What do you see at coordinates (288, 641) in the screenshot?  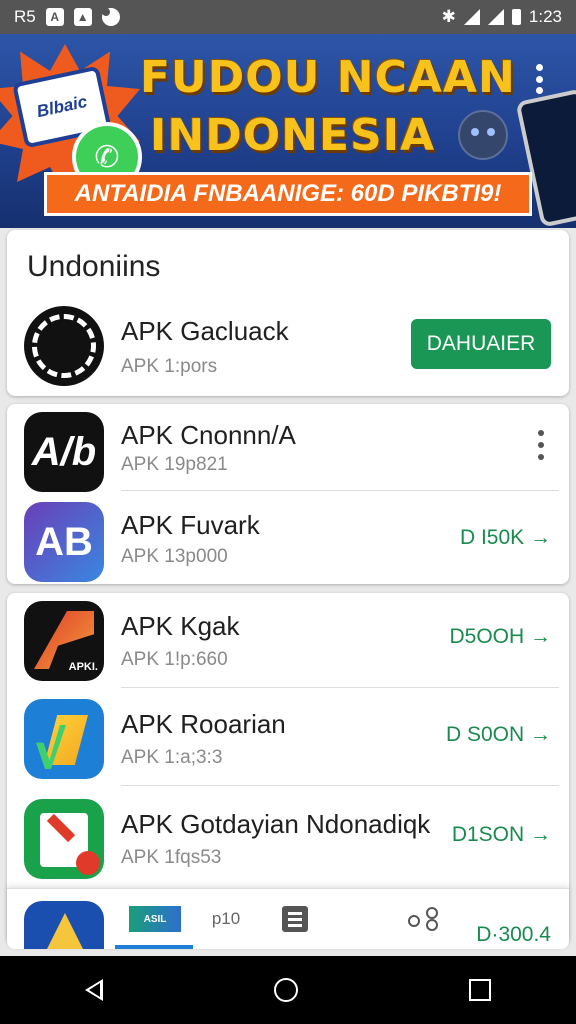 I see `list-item: APKI. APK Kgak APK 1!p:660 D5OOH →` at bounding box center [288, 641].